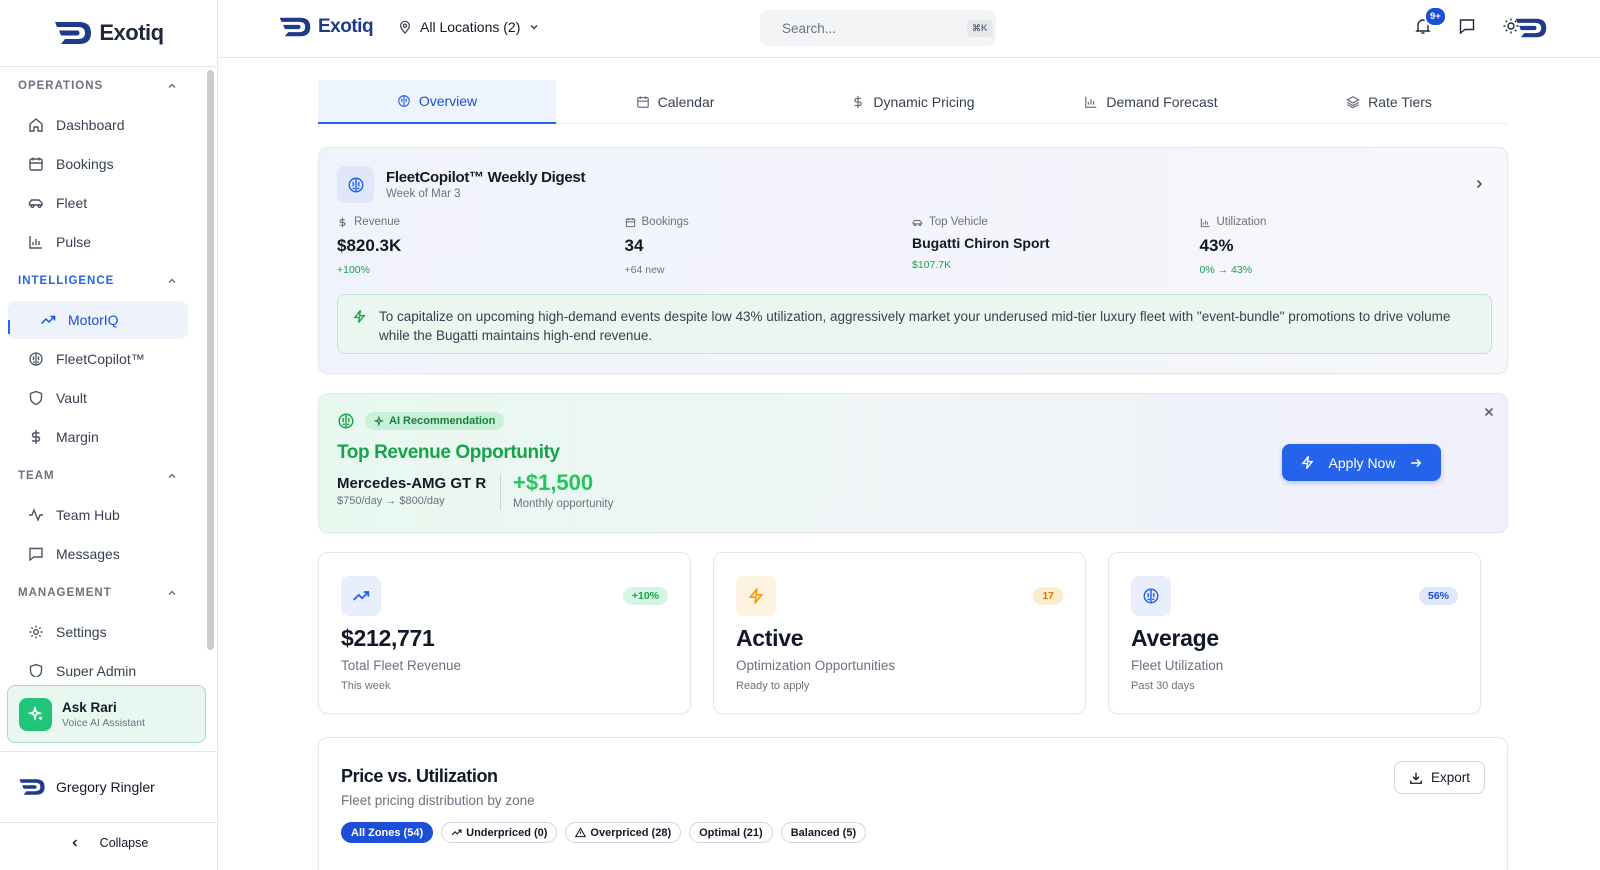 This screenshot has height=870, width=1600. Describe the element at coordinates (210, 360) in the screenshot. I see `sidebar-scrollbar` at that location.